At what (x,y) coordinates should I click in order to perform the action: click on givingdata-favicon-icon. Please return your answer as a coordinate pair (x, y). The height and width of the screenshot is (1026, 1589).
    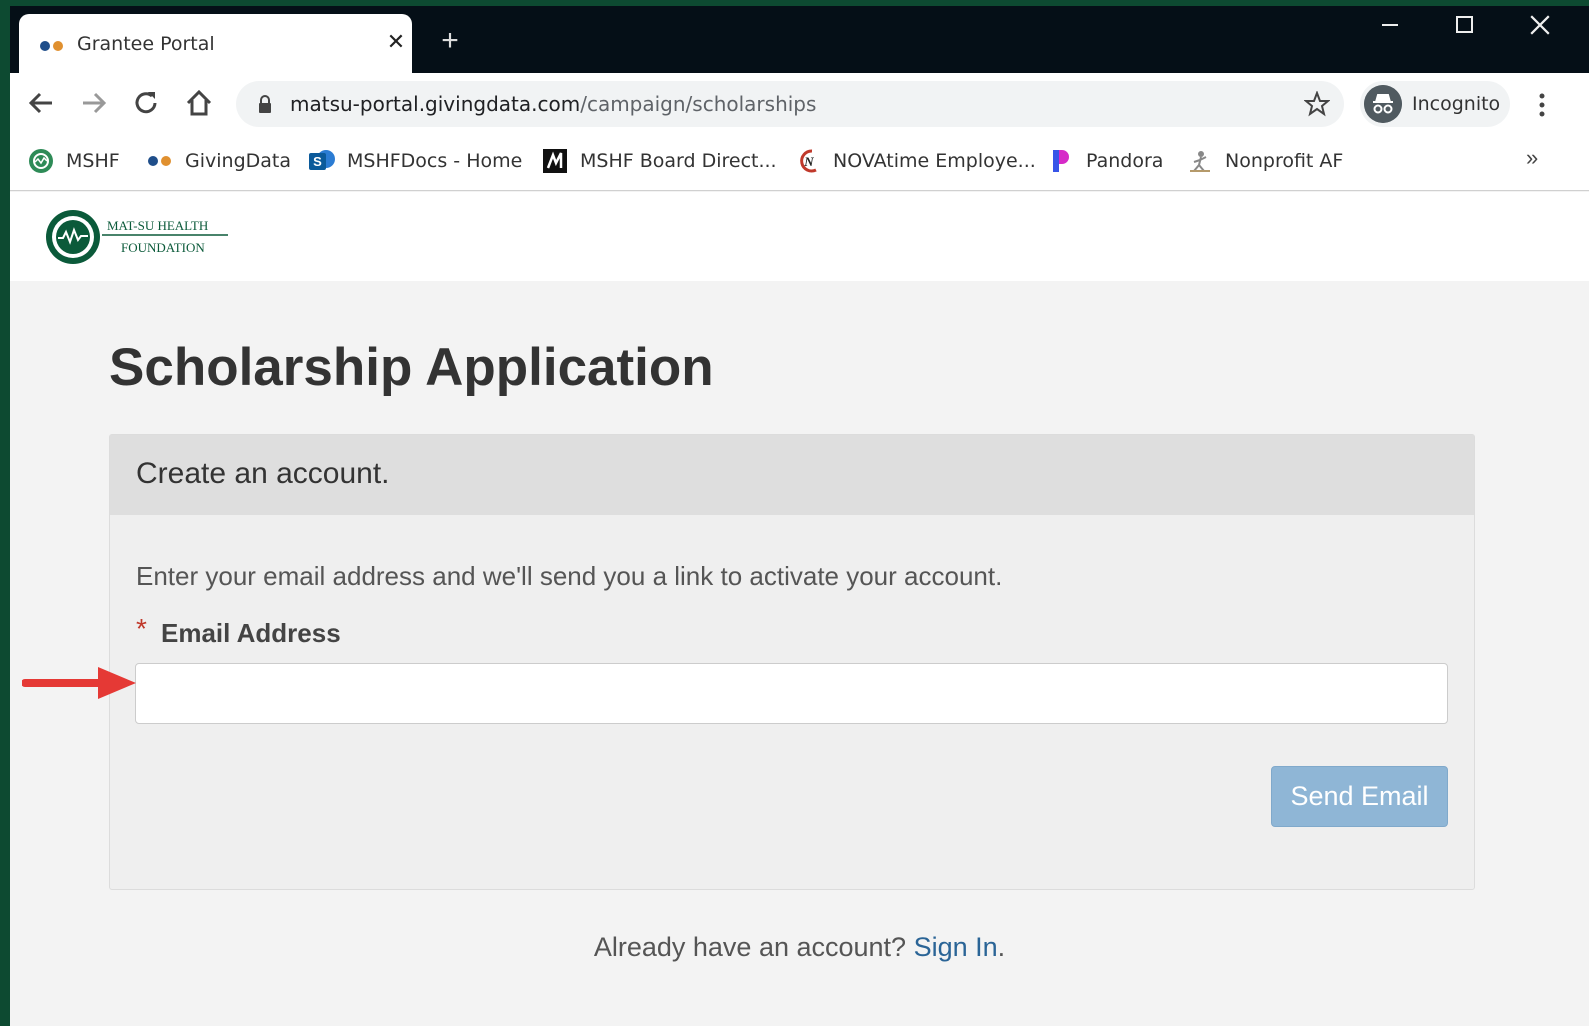
    Looking at the image, I should click on (53, 46).